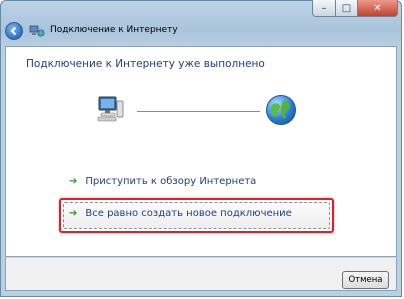  What do you see at coordinates (281, 110) in the screenshot?
I see `internet-globe-icon` at bounding box center [281, 110].